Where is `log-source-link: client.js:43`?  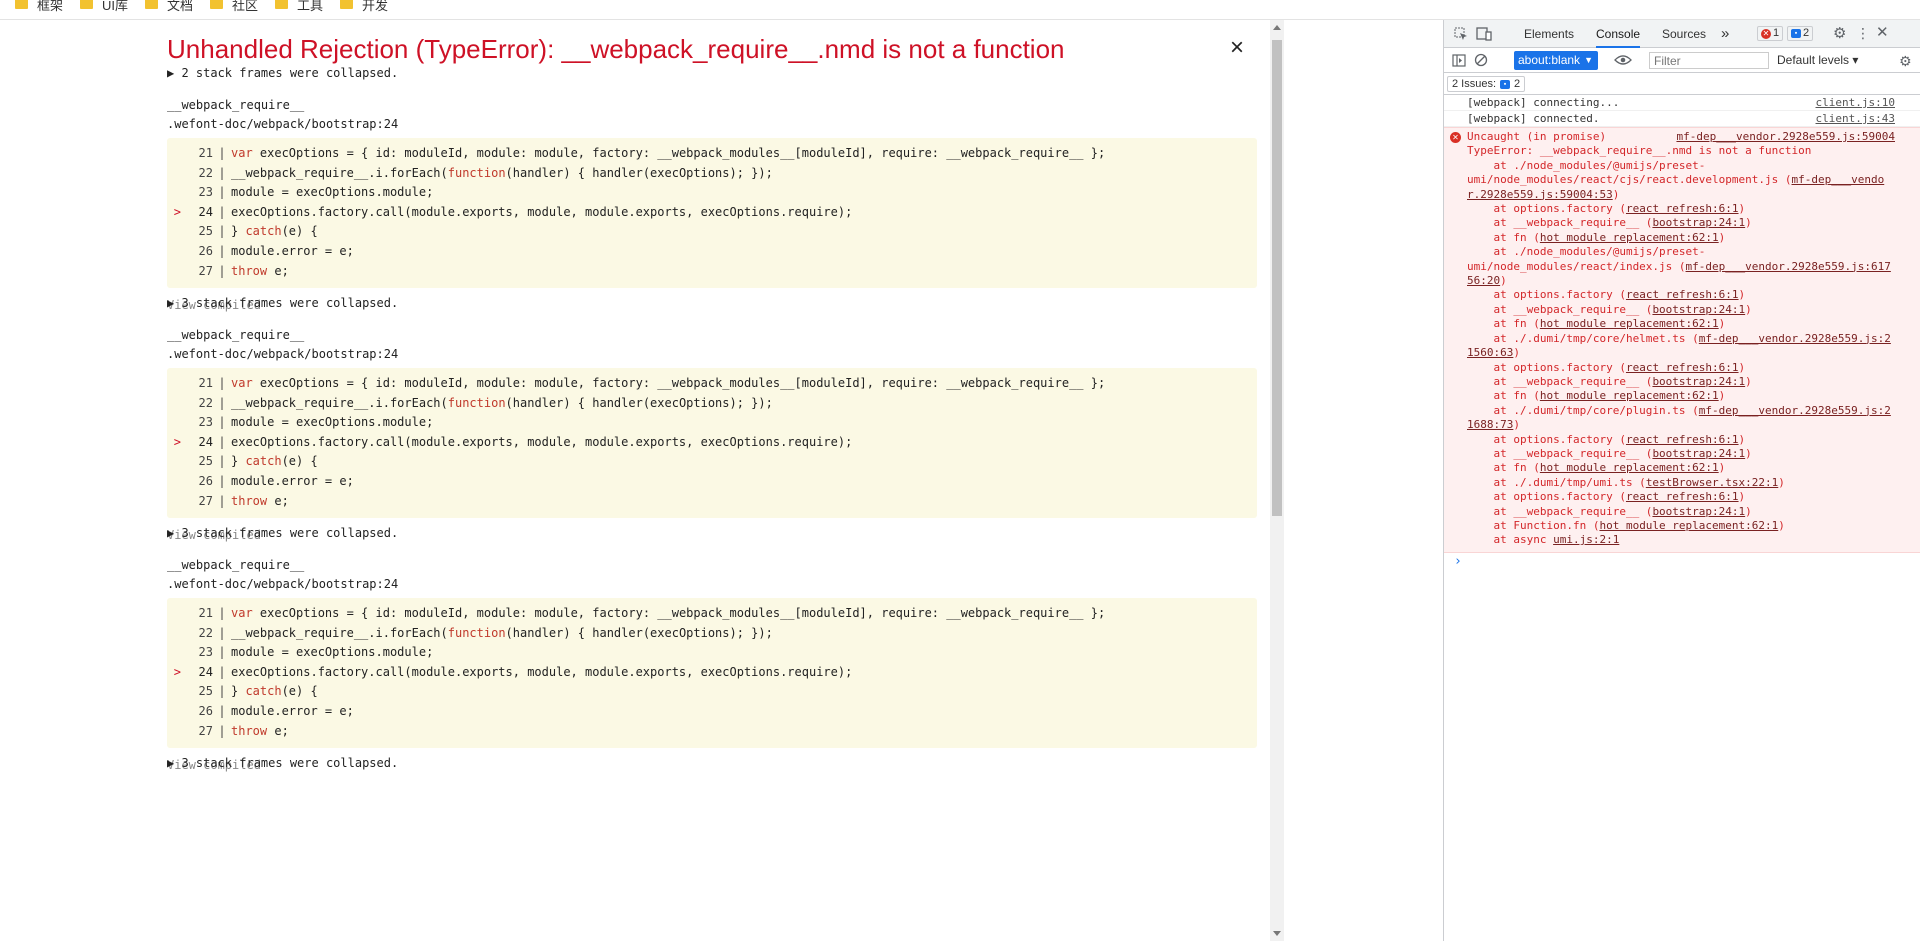 log-source-link: client.js:43 is located at coordinates (1855, 119).